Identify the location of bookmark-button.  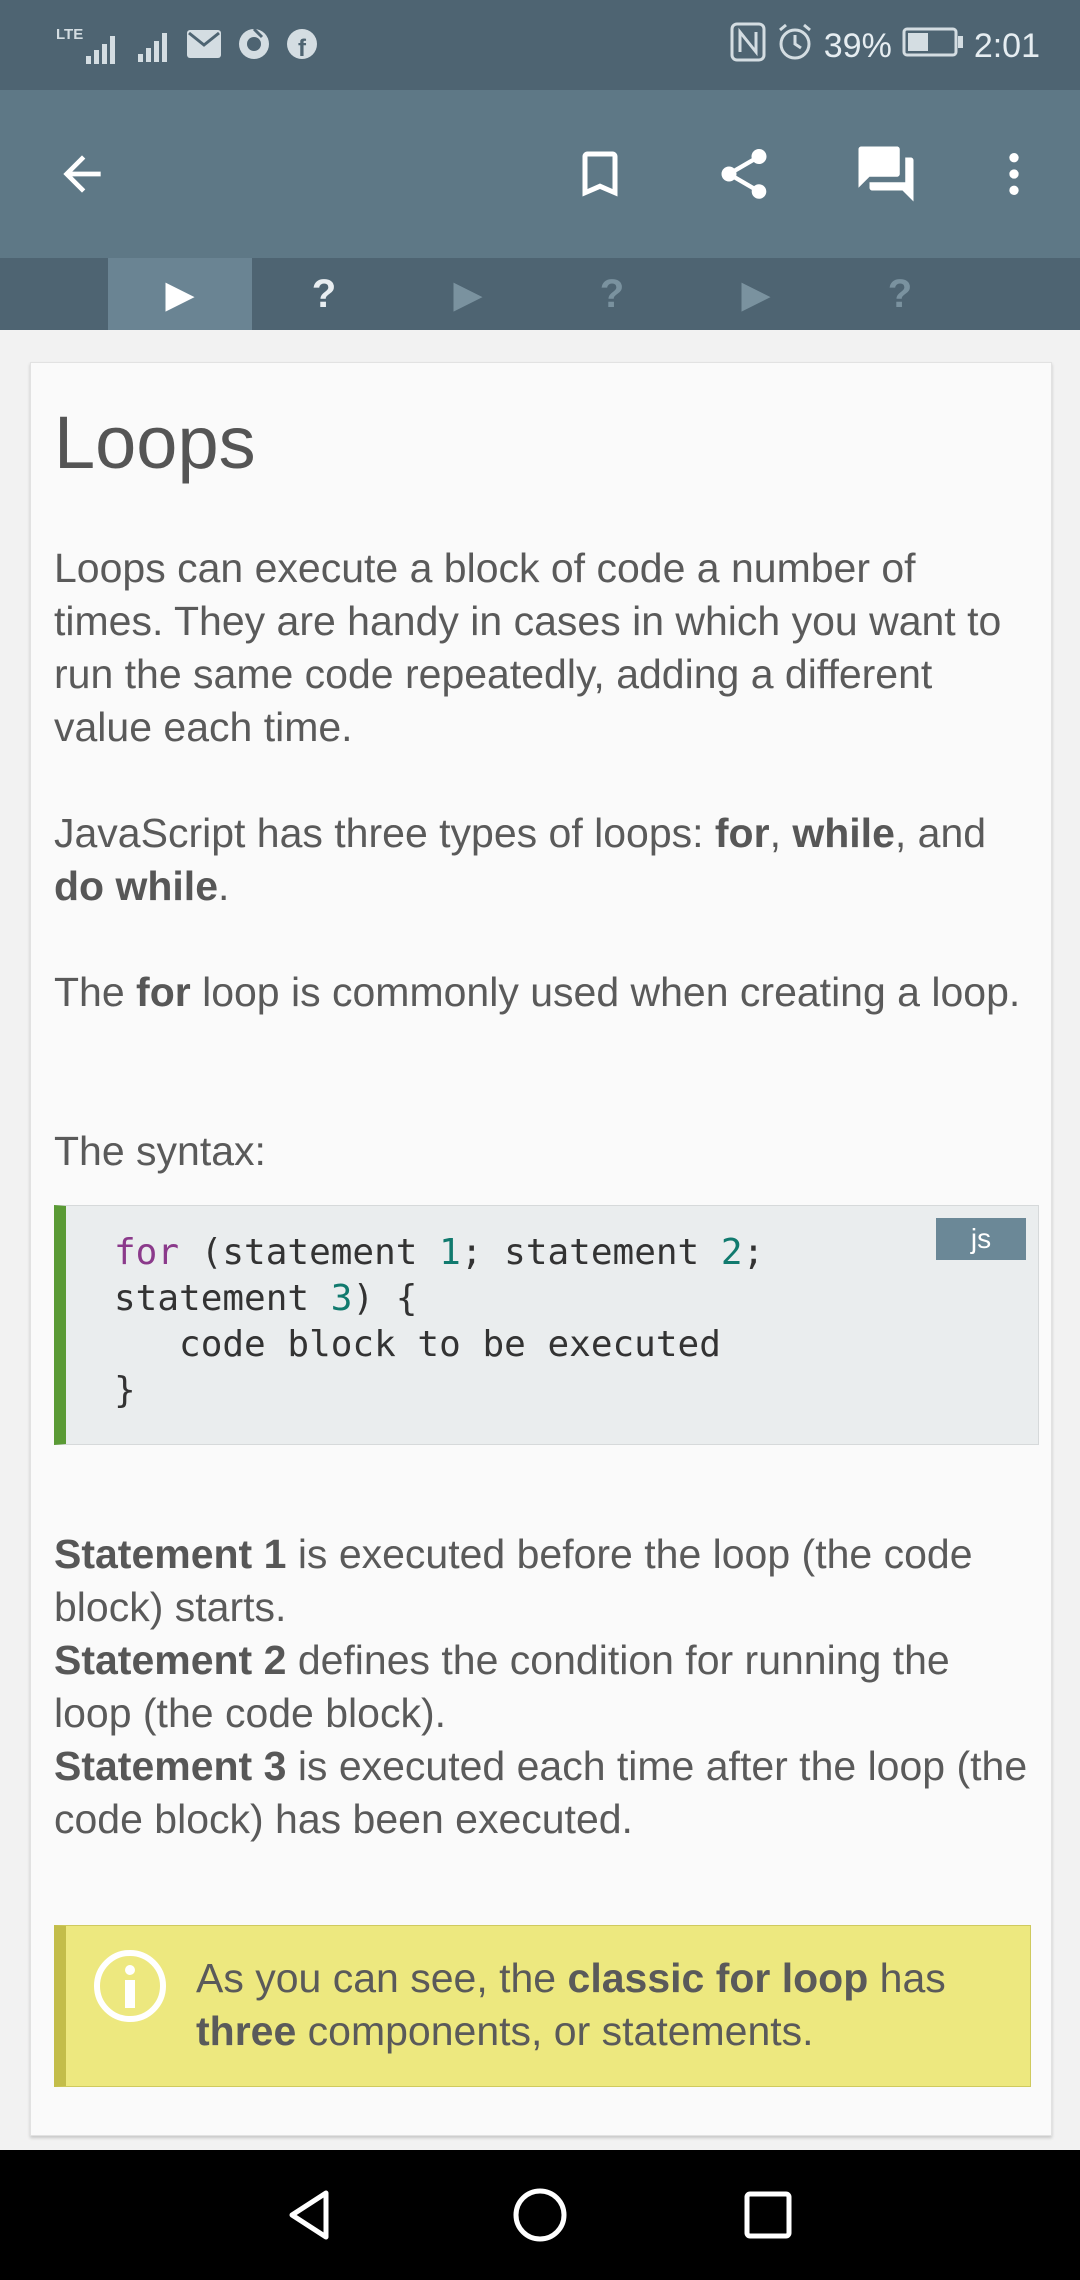
(600, 174).